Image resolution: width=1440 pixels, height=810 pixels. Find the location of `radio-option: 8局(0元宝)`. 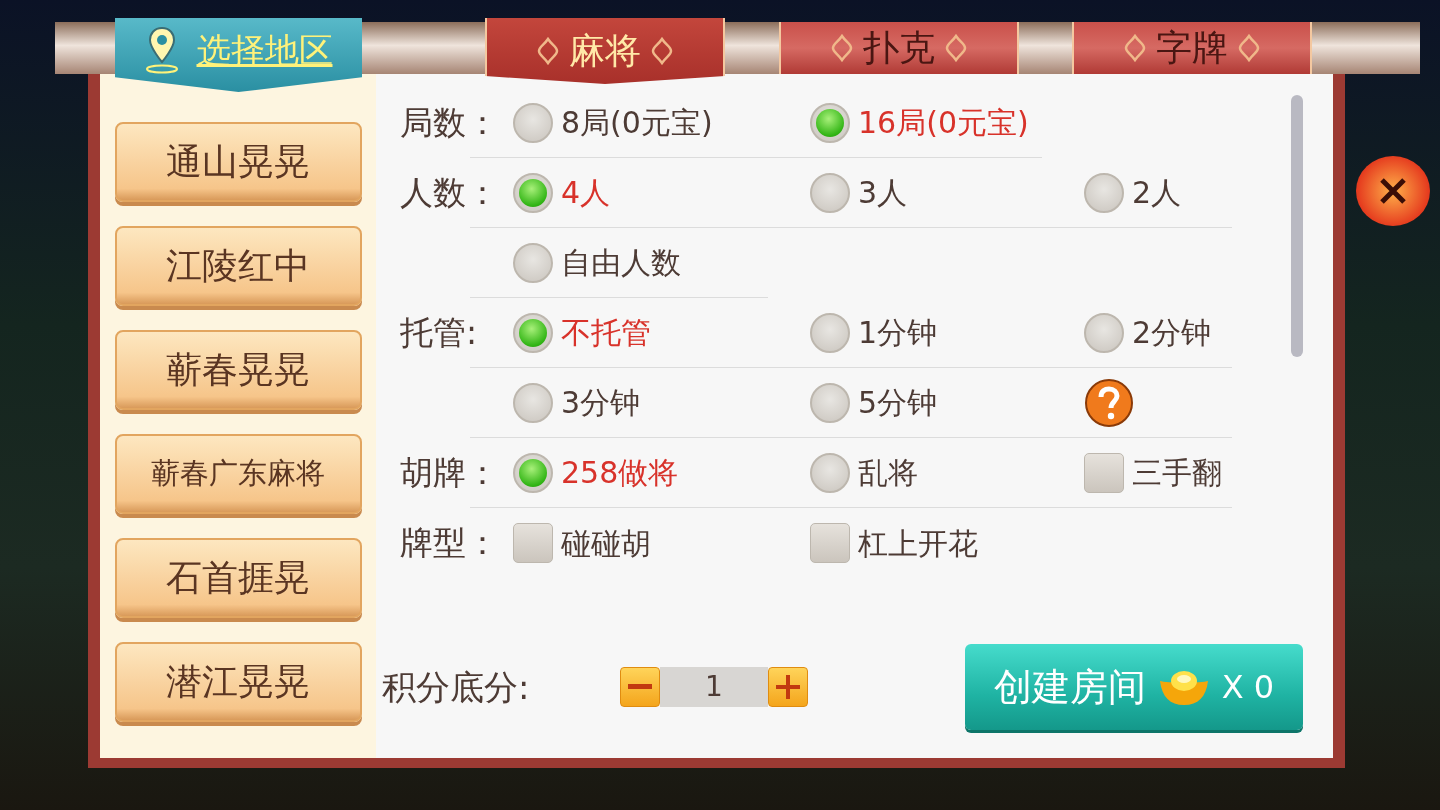

radio-option: 8局(0元宝) is located at coordinates (613, 122).